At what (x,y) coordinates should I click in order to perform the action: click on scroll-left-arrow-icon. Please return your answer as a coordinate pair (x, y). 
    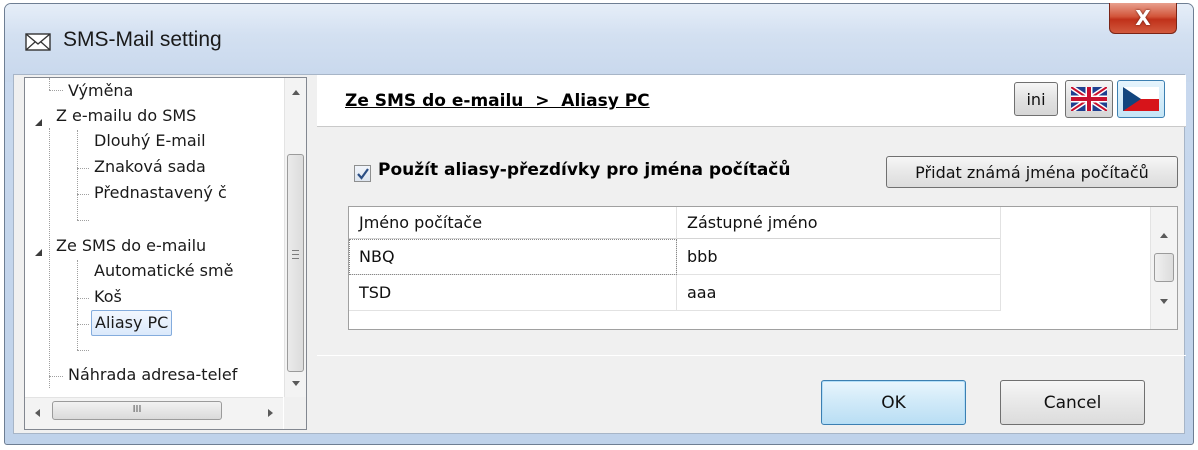
    Looking at the image, I should click on (37, 413).